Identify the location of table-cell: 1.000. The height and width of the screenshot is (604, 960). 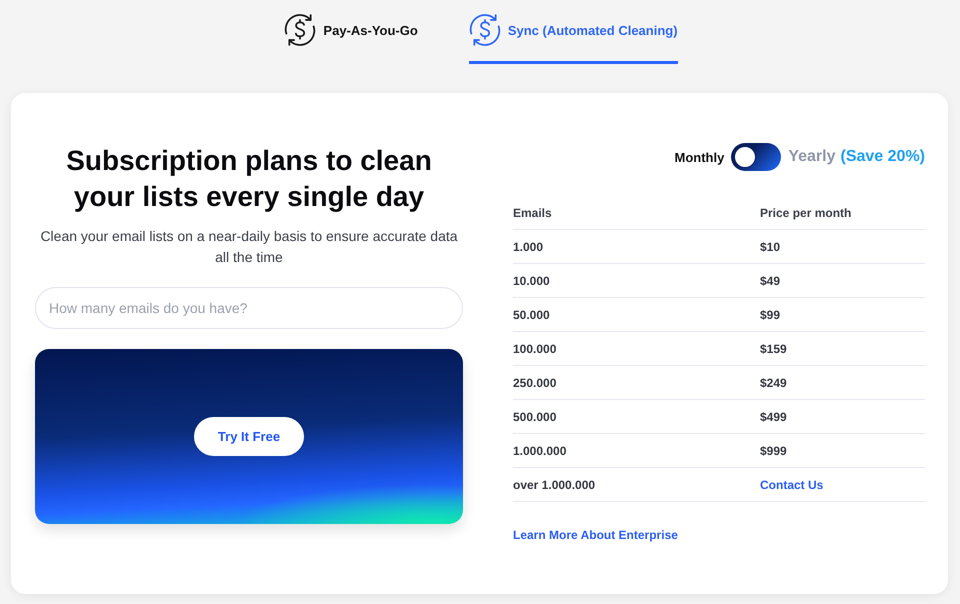
(528, 247).